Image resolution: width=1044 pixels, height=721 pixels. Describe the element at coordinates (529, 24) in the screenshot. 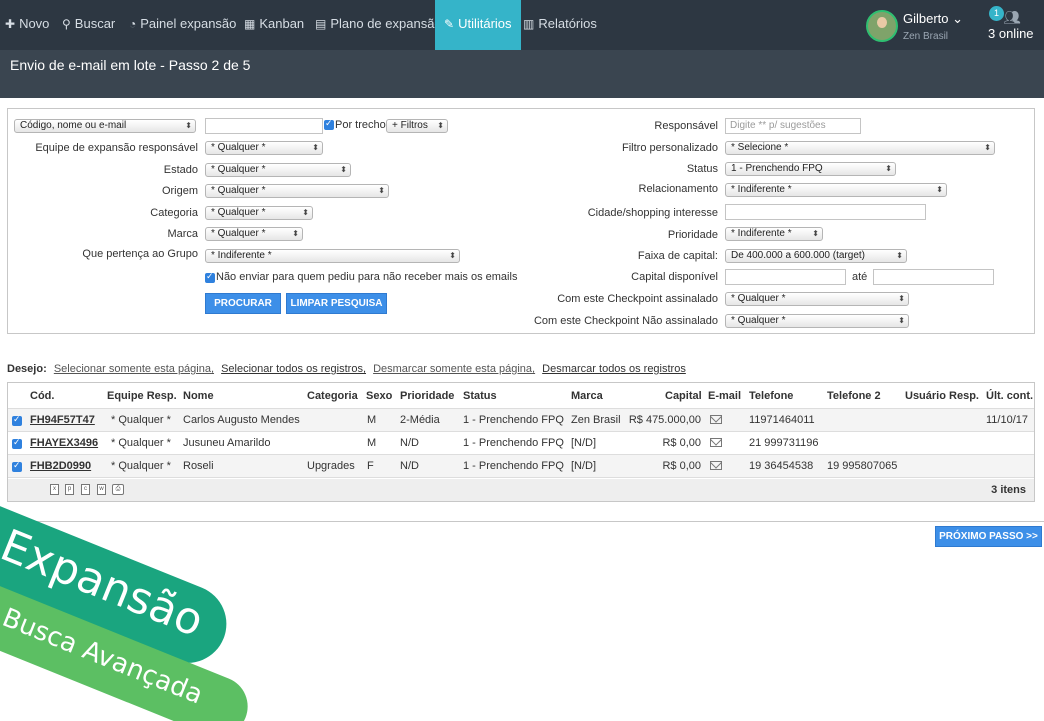

I see `bar-chart-icon: ▥` at that location.